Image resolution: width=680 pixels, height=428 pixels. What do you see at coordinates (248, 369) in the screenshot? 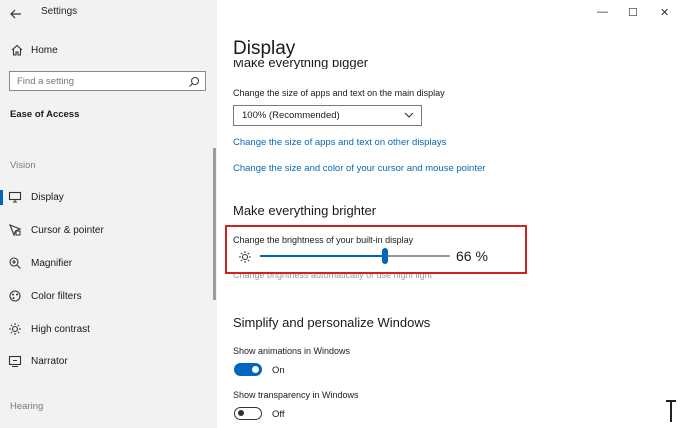
I see `animations-toggle` at bounding box center [248, 369].